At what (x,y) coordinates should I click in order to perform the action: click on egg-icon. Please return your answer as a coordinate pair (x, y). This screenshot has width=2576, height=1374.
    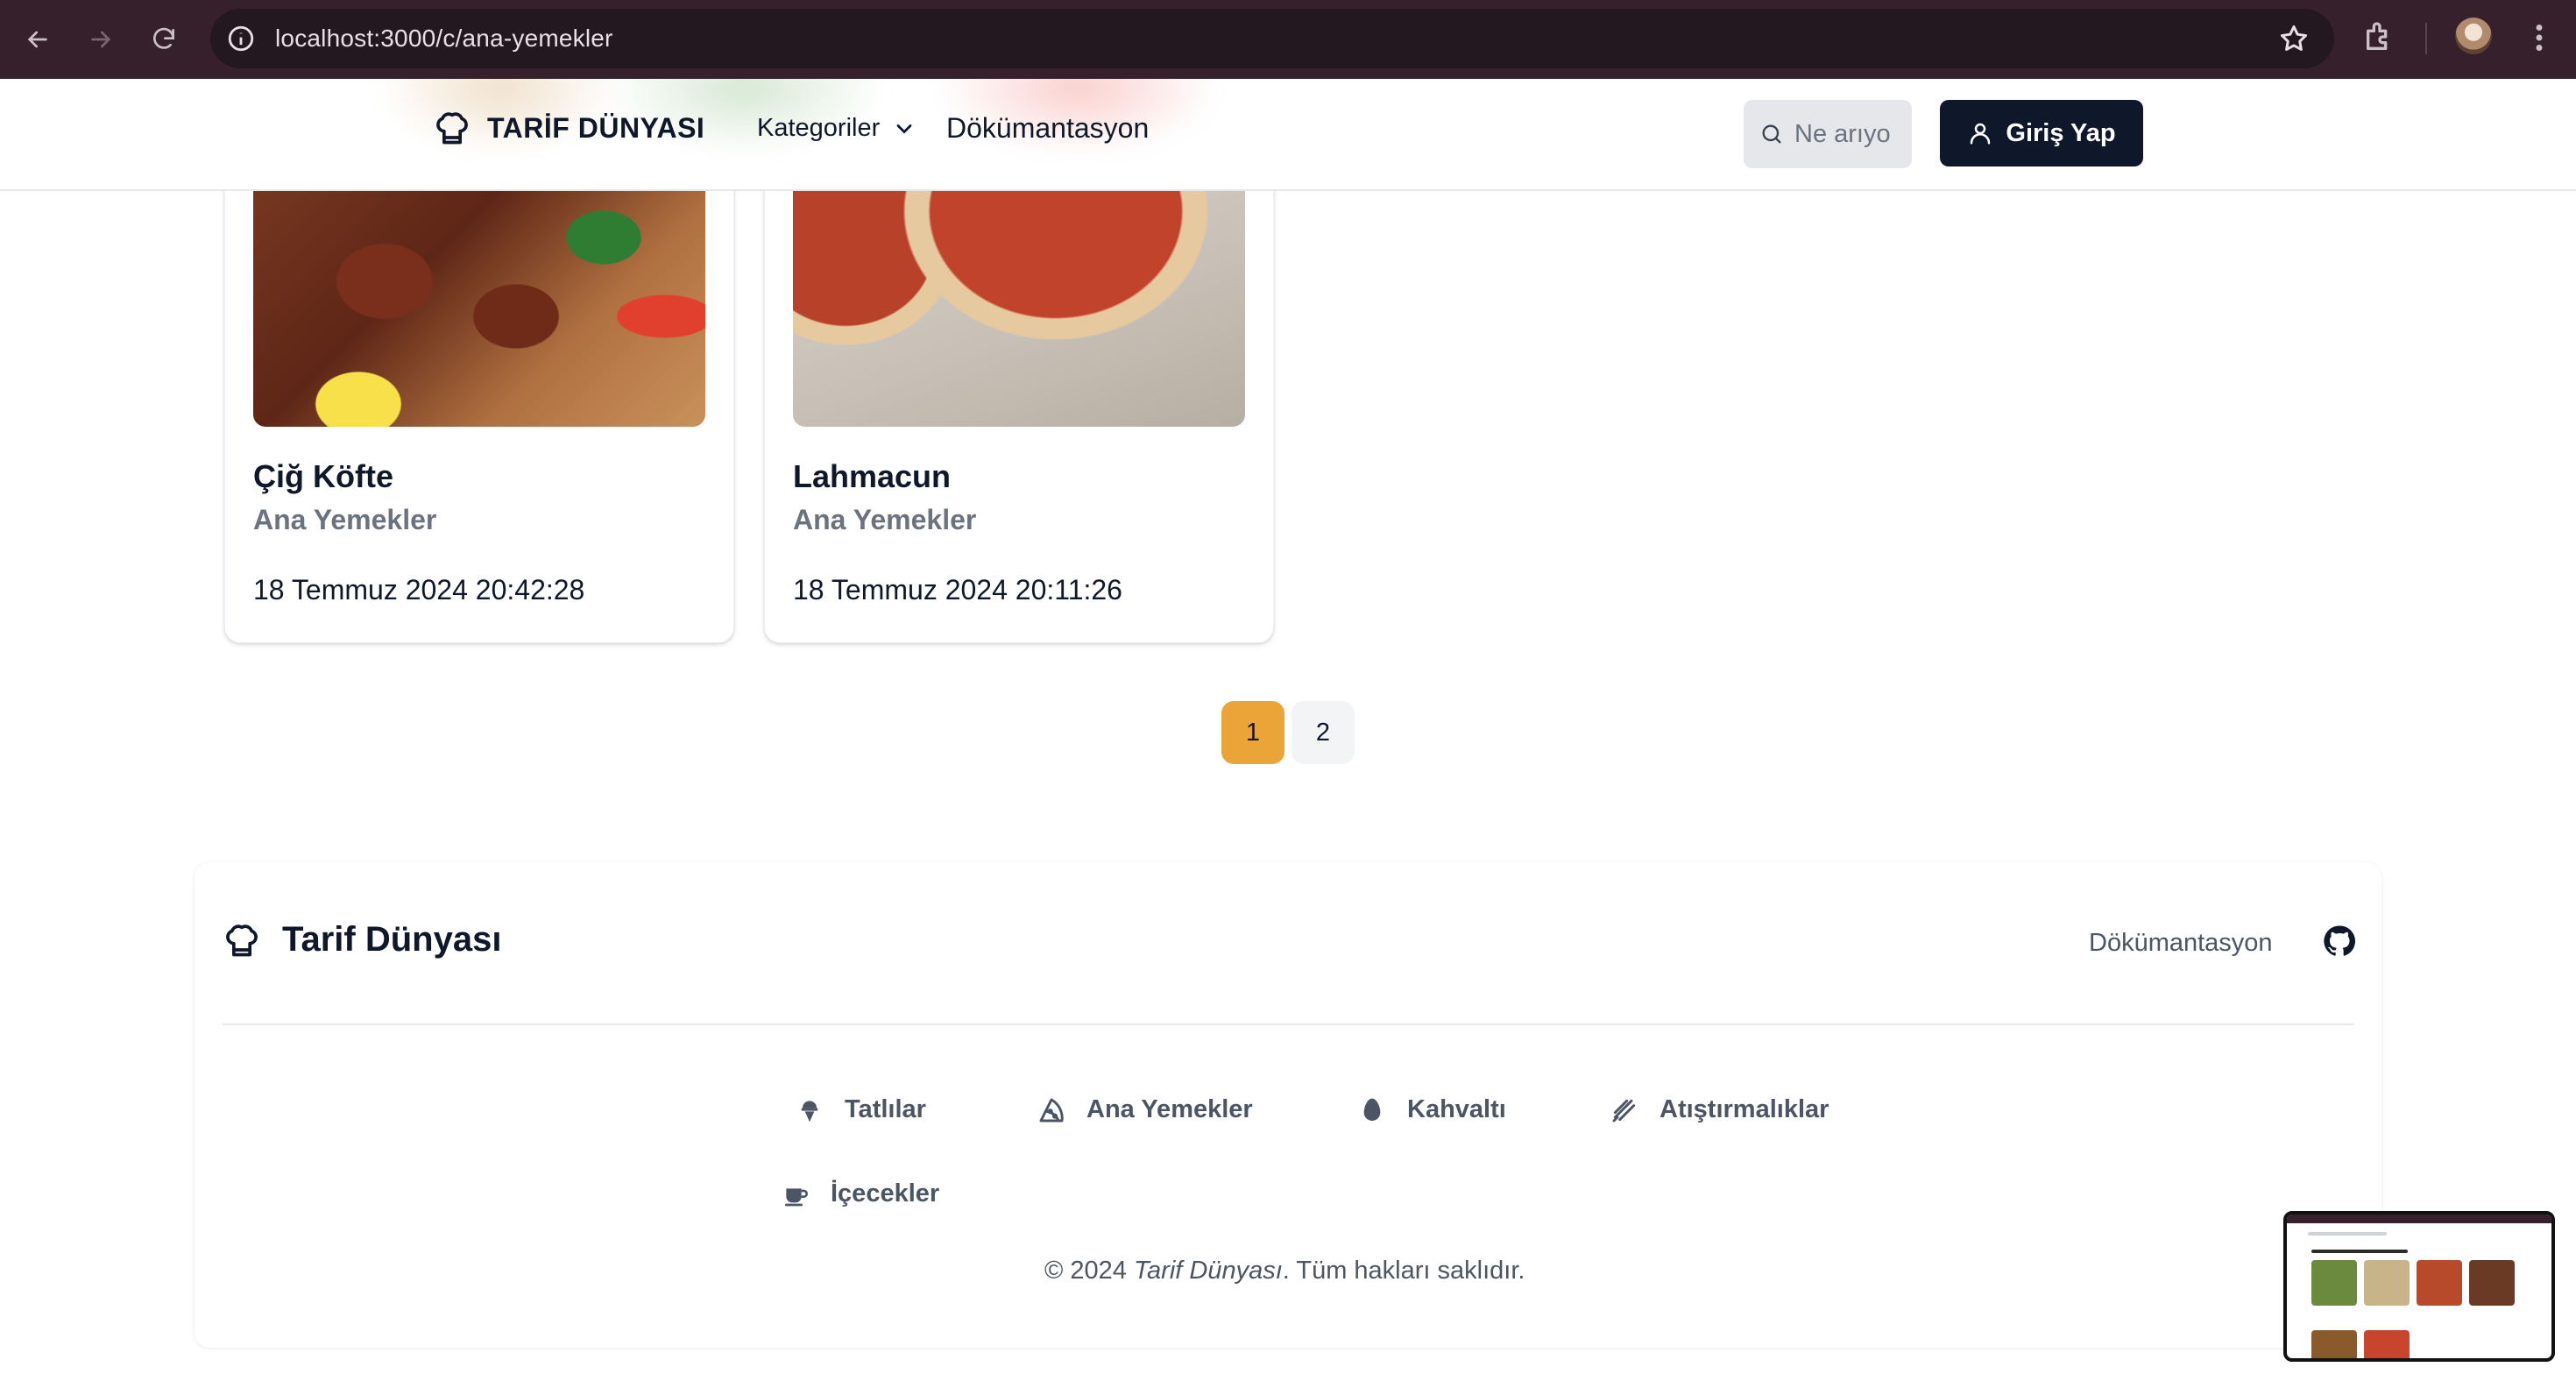
    Looking at the image, I should click on (1372, 1109).